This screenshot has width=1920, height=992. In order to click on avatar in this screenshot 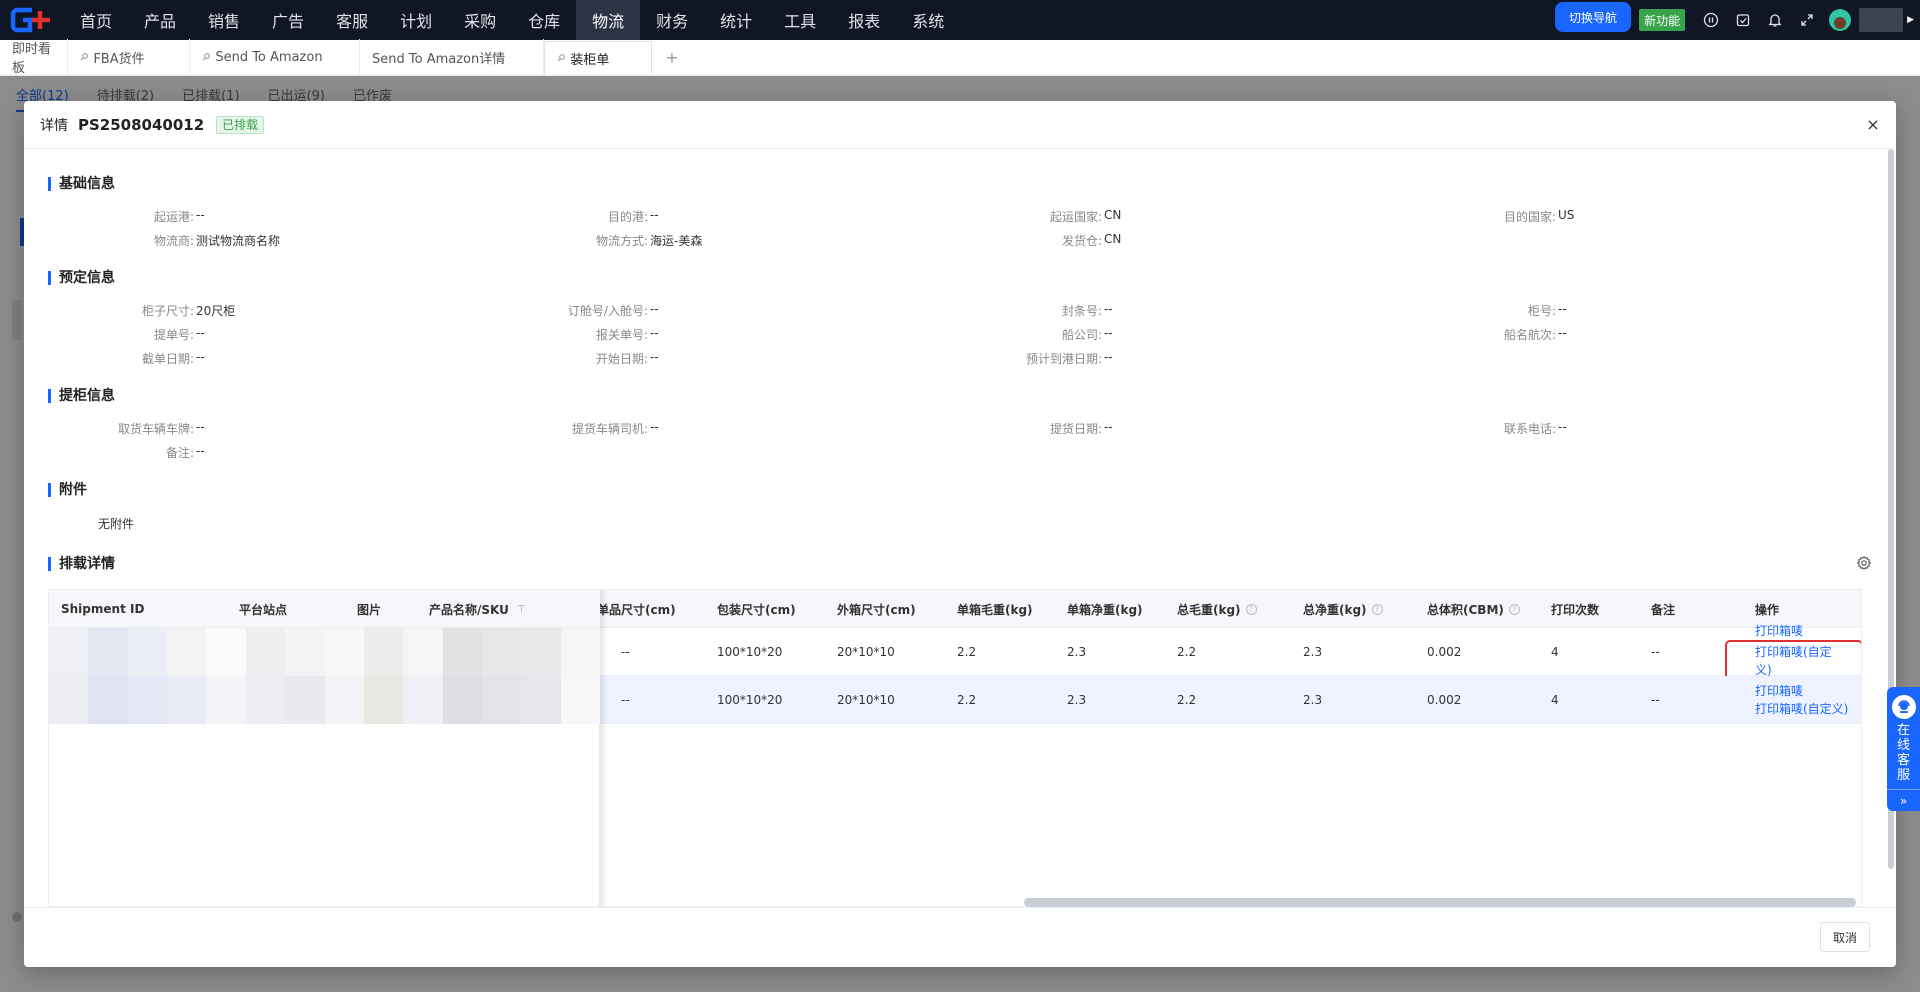, I will do `click(1840, 20)`.